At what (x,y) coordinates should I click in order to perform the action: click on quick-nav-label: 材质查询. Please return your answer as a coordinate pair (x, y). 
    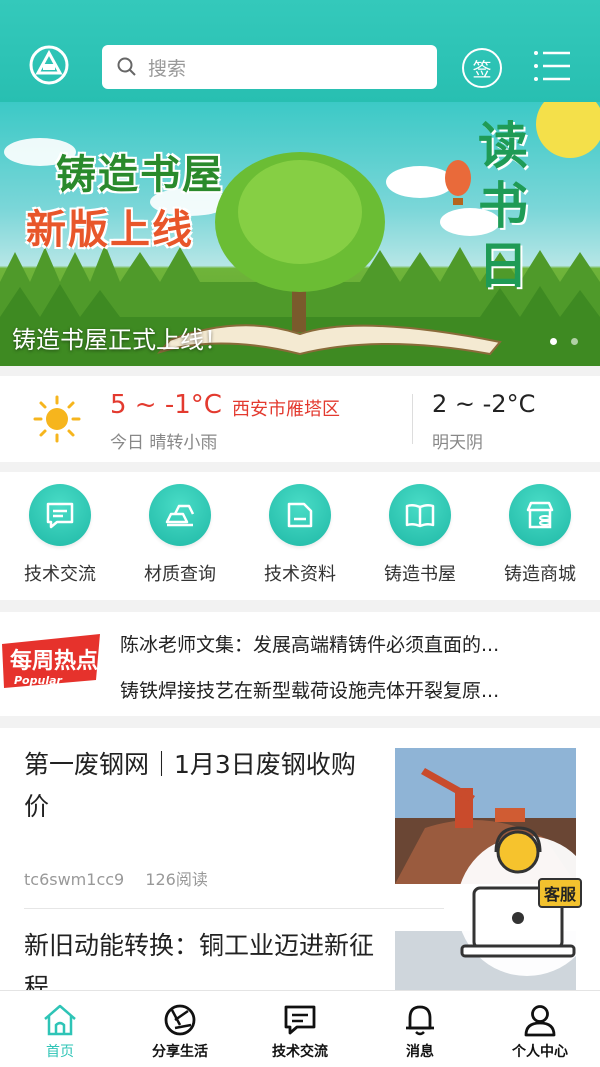
    Looking at the image, I should click on (180, 574).